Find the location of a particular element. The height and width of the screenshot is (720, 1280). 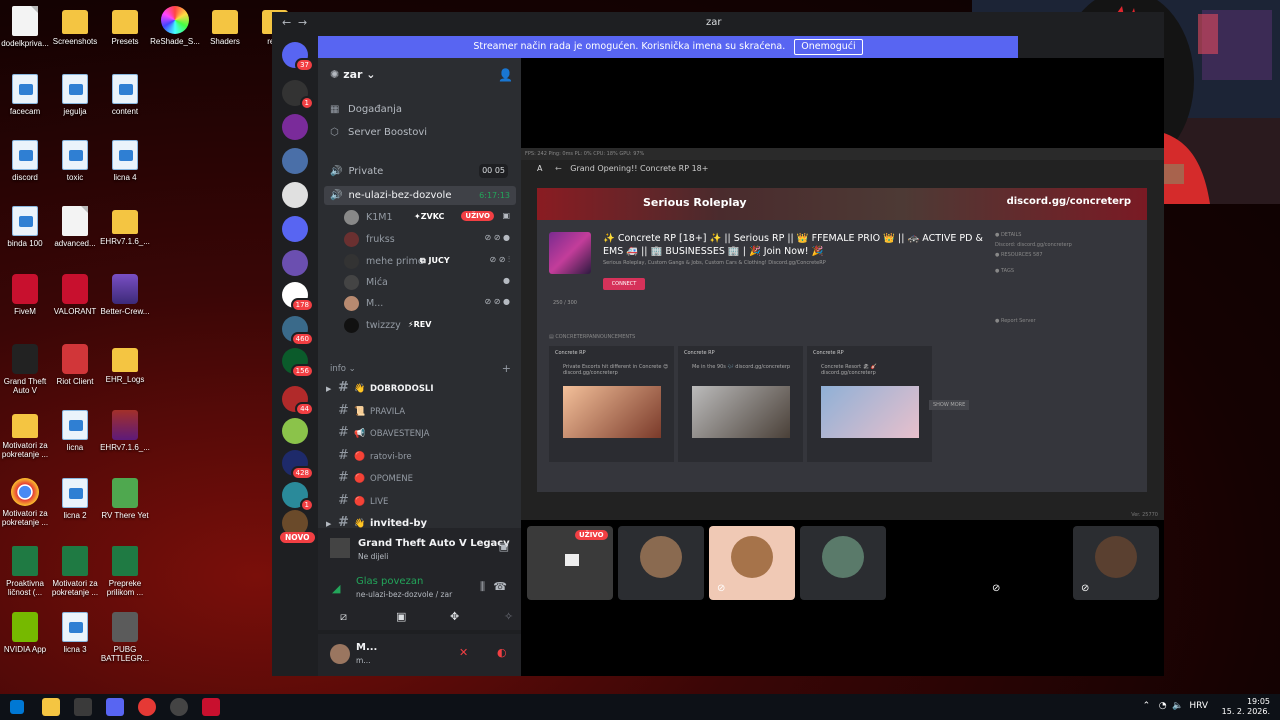

voice-user: M... ⊘ ⊘ ● is located at coordinates (429, 304).